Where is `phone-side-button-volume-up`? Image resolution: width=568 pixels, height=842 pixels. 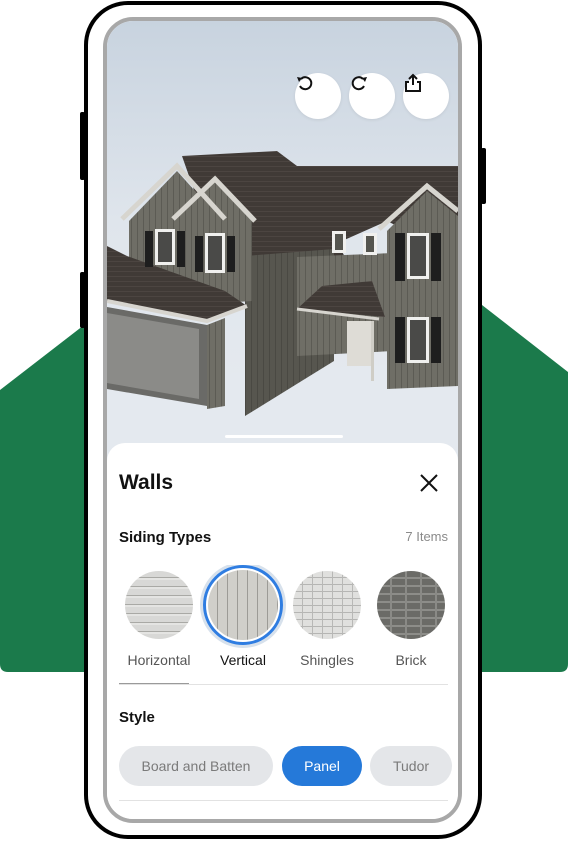
phone-side-button-volume-up is located at coordinates (82, 146).